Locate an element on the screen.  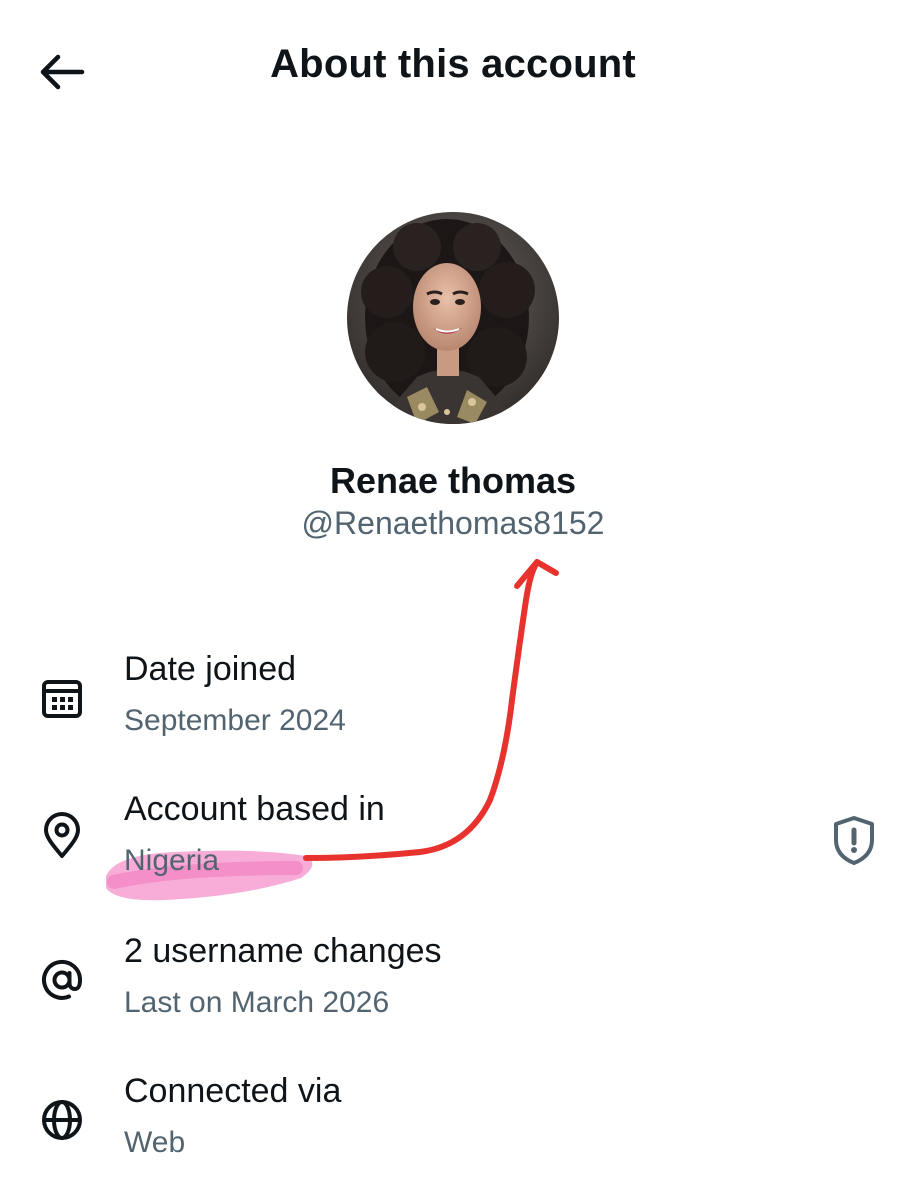
avatar-image is located at coordinates (453, 318).